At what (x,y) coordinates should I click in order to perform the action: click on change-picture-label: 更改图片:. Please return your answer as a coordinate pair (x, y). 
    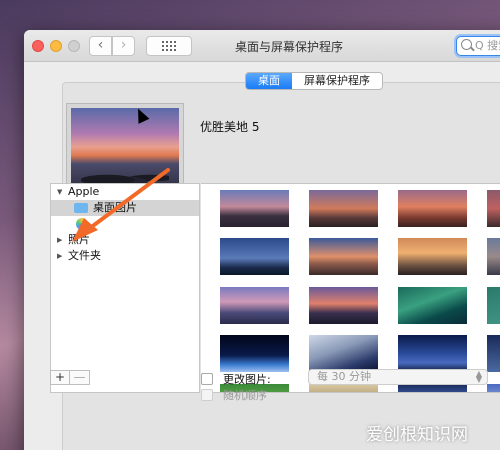
    Looking at the image, I should click on (247, 379).